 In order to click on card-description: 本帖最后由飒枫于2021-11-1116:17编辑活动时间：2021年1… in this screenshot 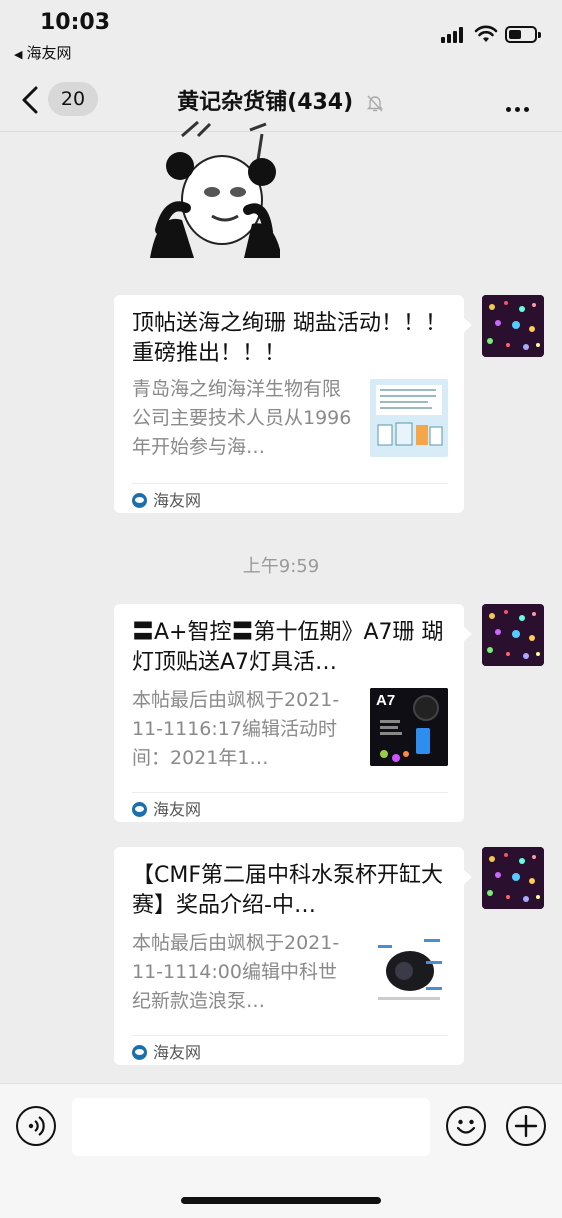, I will do `click(236, 729)`.